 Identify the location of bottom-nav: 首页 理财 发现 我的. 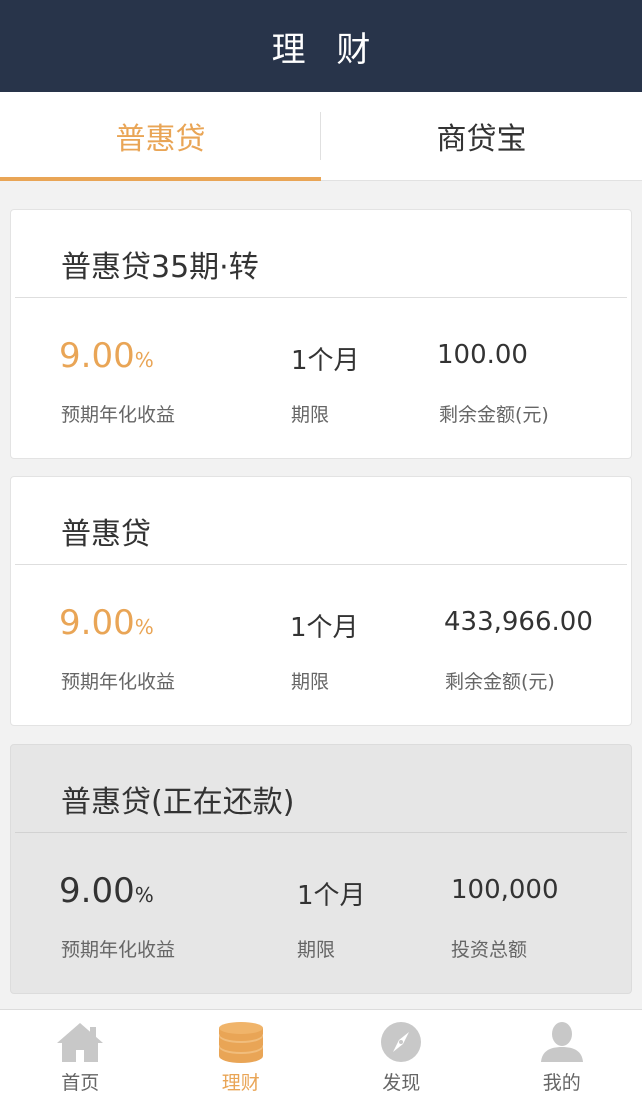
(321, 1052).